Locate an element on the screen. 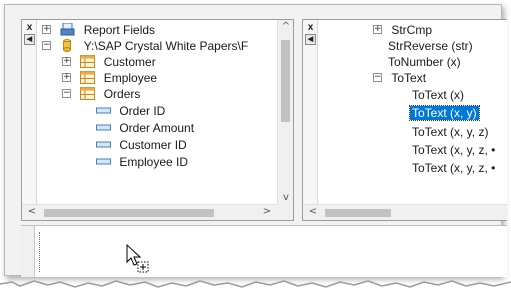 The image size is (511, 298). left-pane-toolbar: x ◀ is located at coordinates (29, 120).